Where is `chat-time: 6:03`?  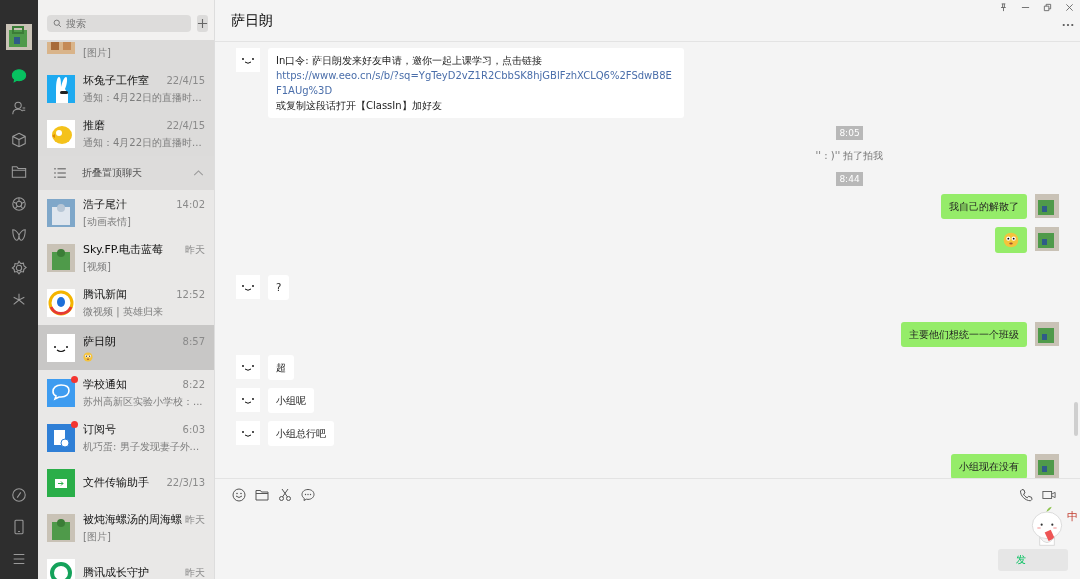 chat-time: 6:03 is located at coordinates (193, 429).